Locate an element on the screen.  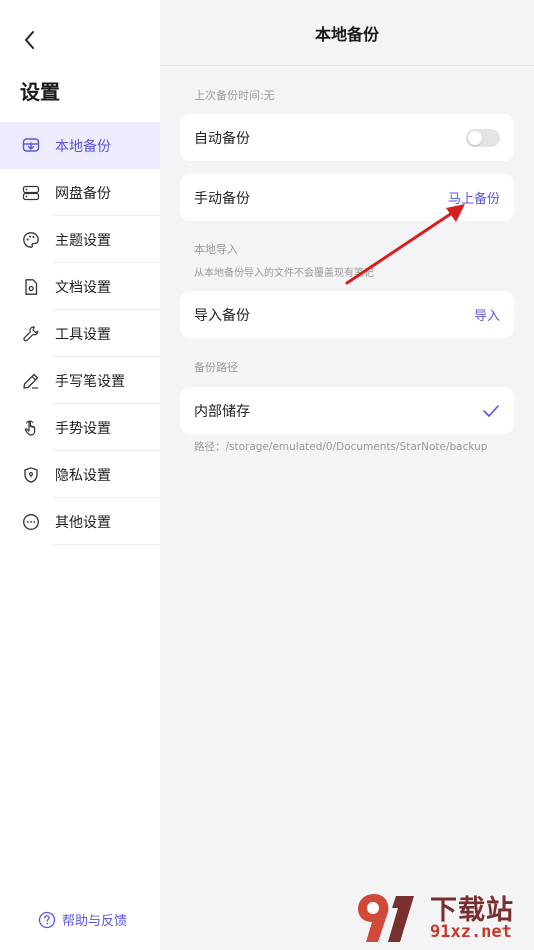
sidebar-item-local-backup: 本地备份 is located at coordinates (80, 145).